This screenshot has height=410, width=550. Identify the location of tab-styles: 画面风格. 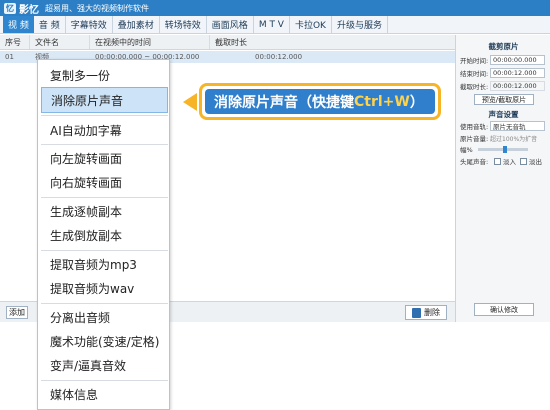
(230, 24).